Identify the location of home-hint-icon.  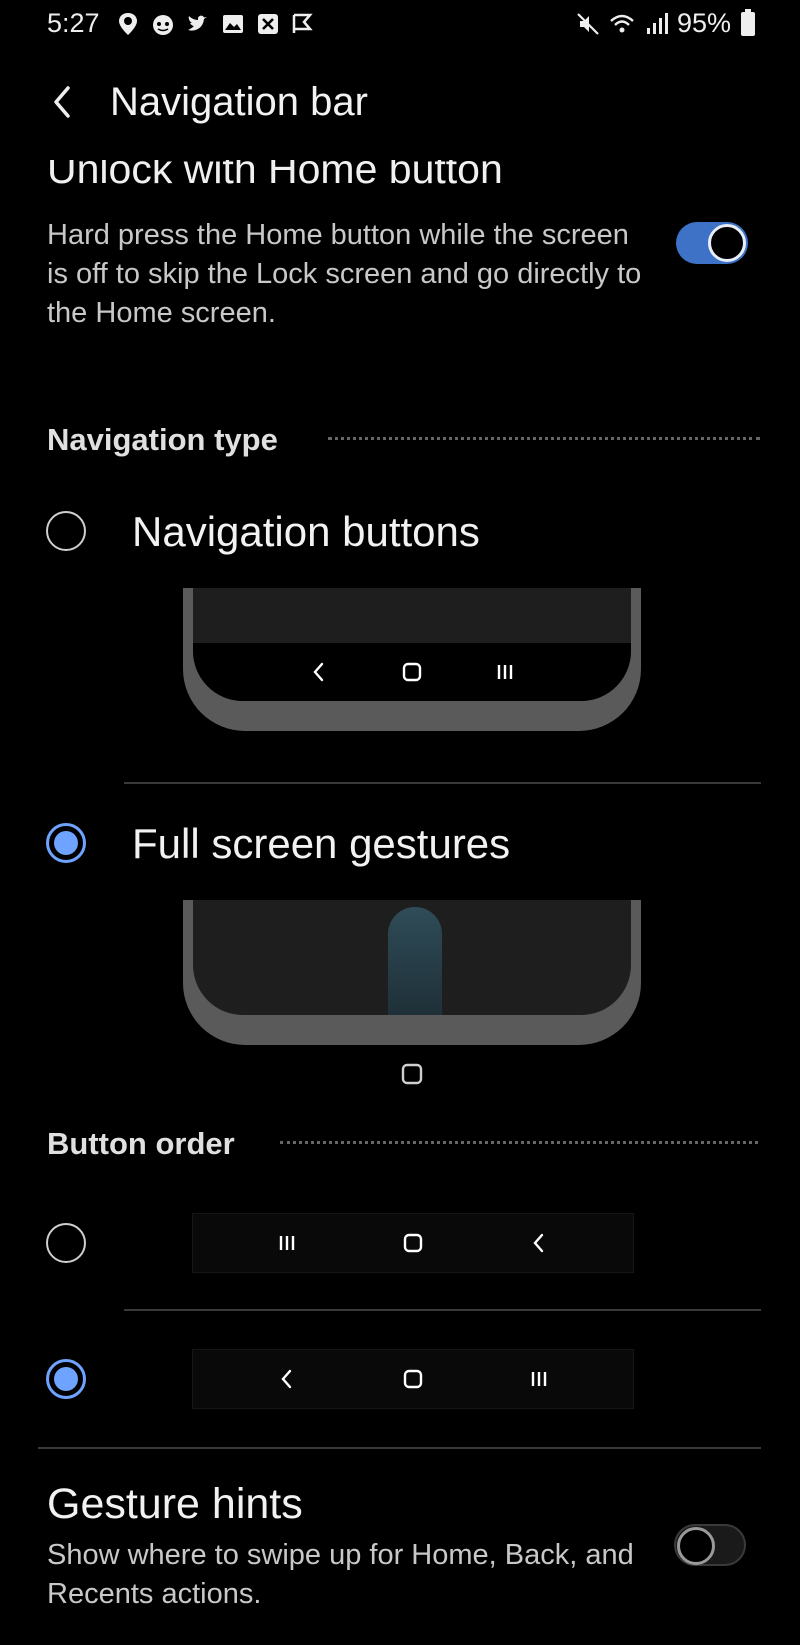
(412, 1074).